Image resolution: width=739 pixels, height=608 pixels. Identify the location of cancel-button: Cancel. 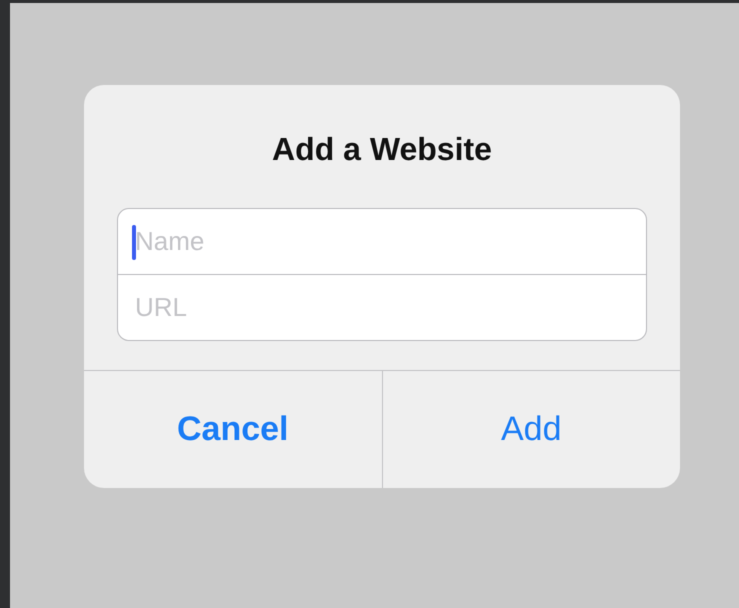
(233, 429).